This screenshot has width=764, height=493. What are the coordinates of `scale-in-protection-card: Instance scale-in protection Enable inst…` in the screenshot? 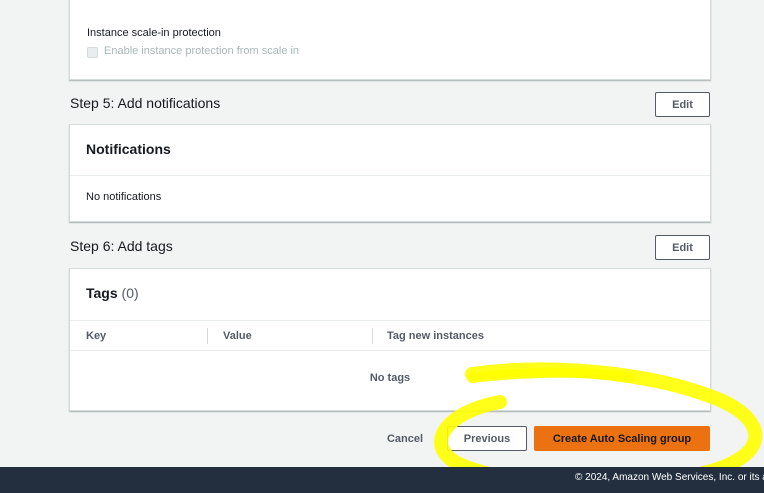 It's located at (390, 40).